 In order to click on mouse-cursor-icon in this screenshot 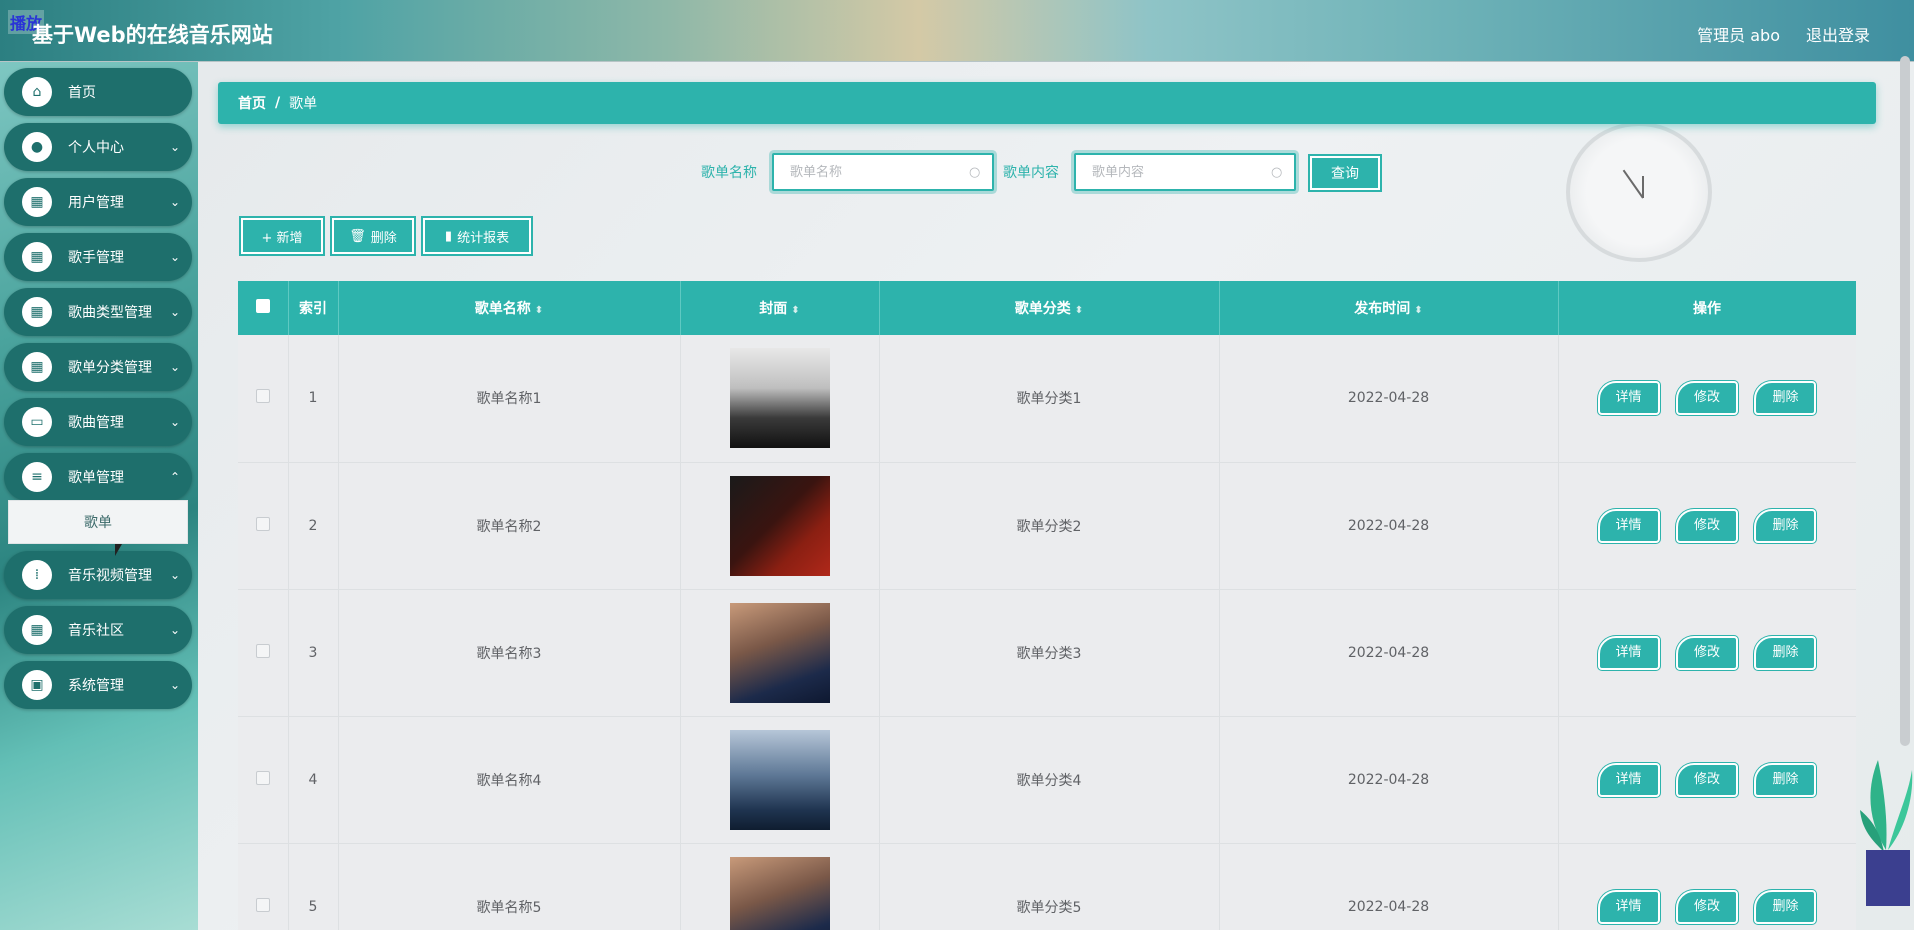, I will do `click(118, 550)`.